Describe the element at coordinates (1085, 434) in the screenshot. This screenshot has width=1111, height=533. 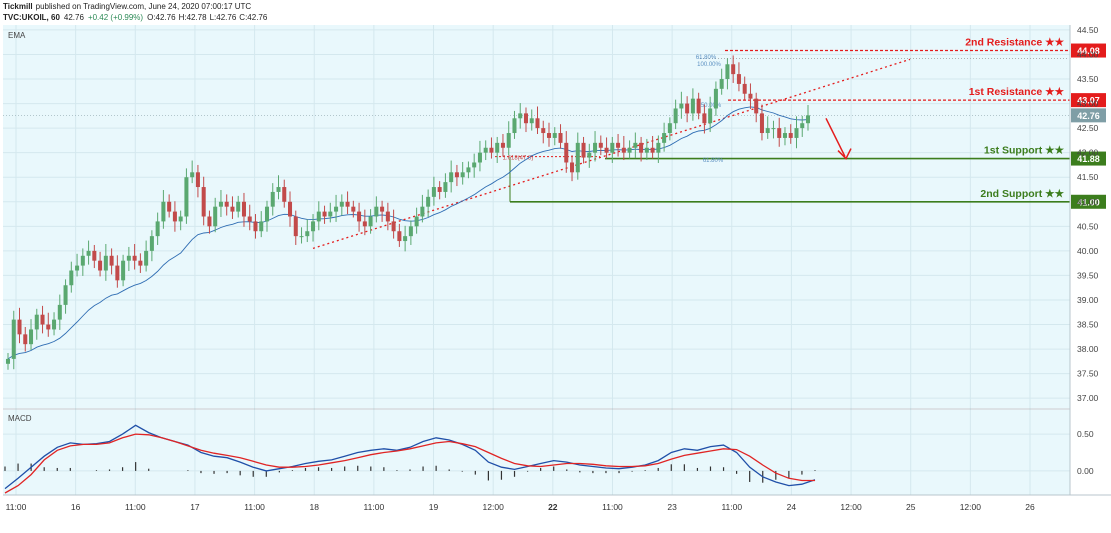
I see `macd-tick-label: 0.50` at that location.